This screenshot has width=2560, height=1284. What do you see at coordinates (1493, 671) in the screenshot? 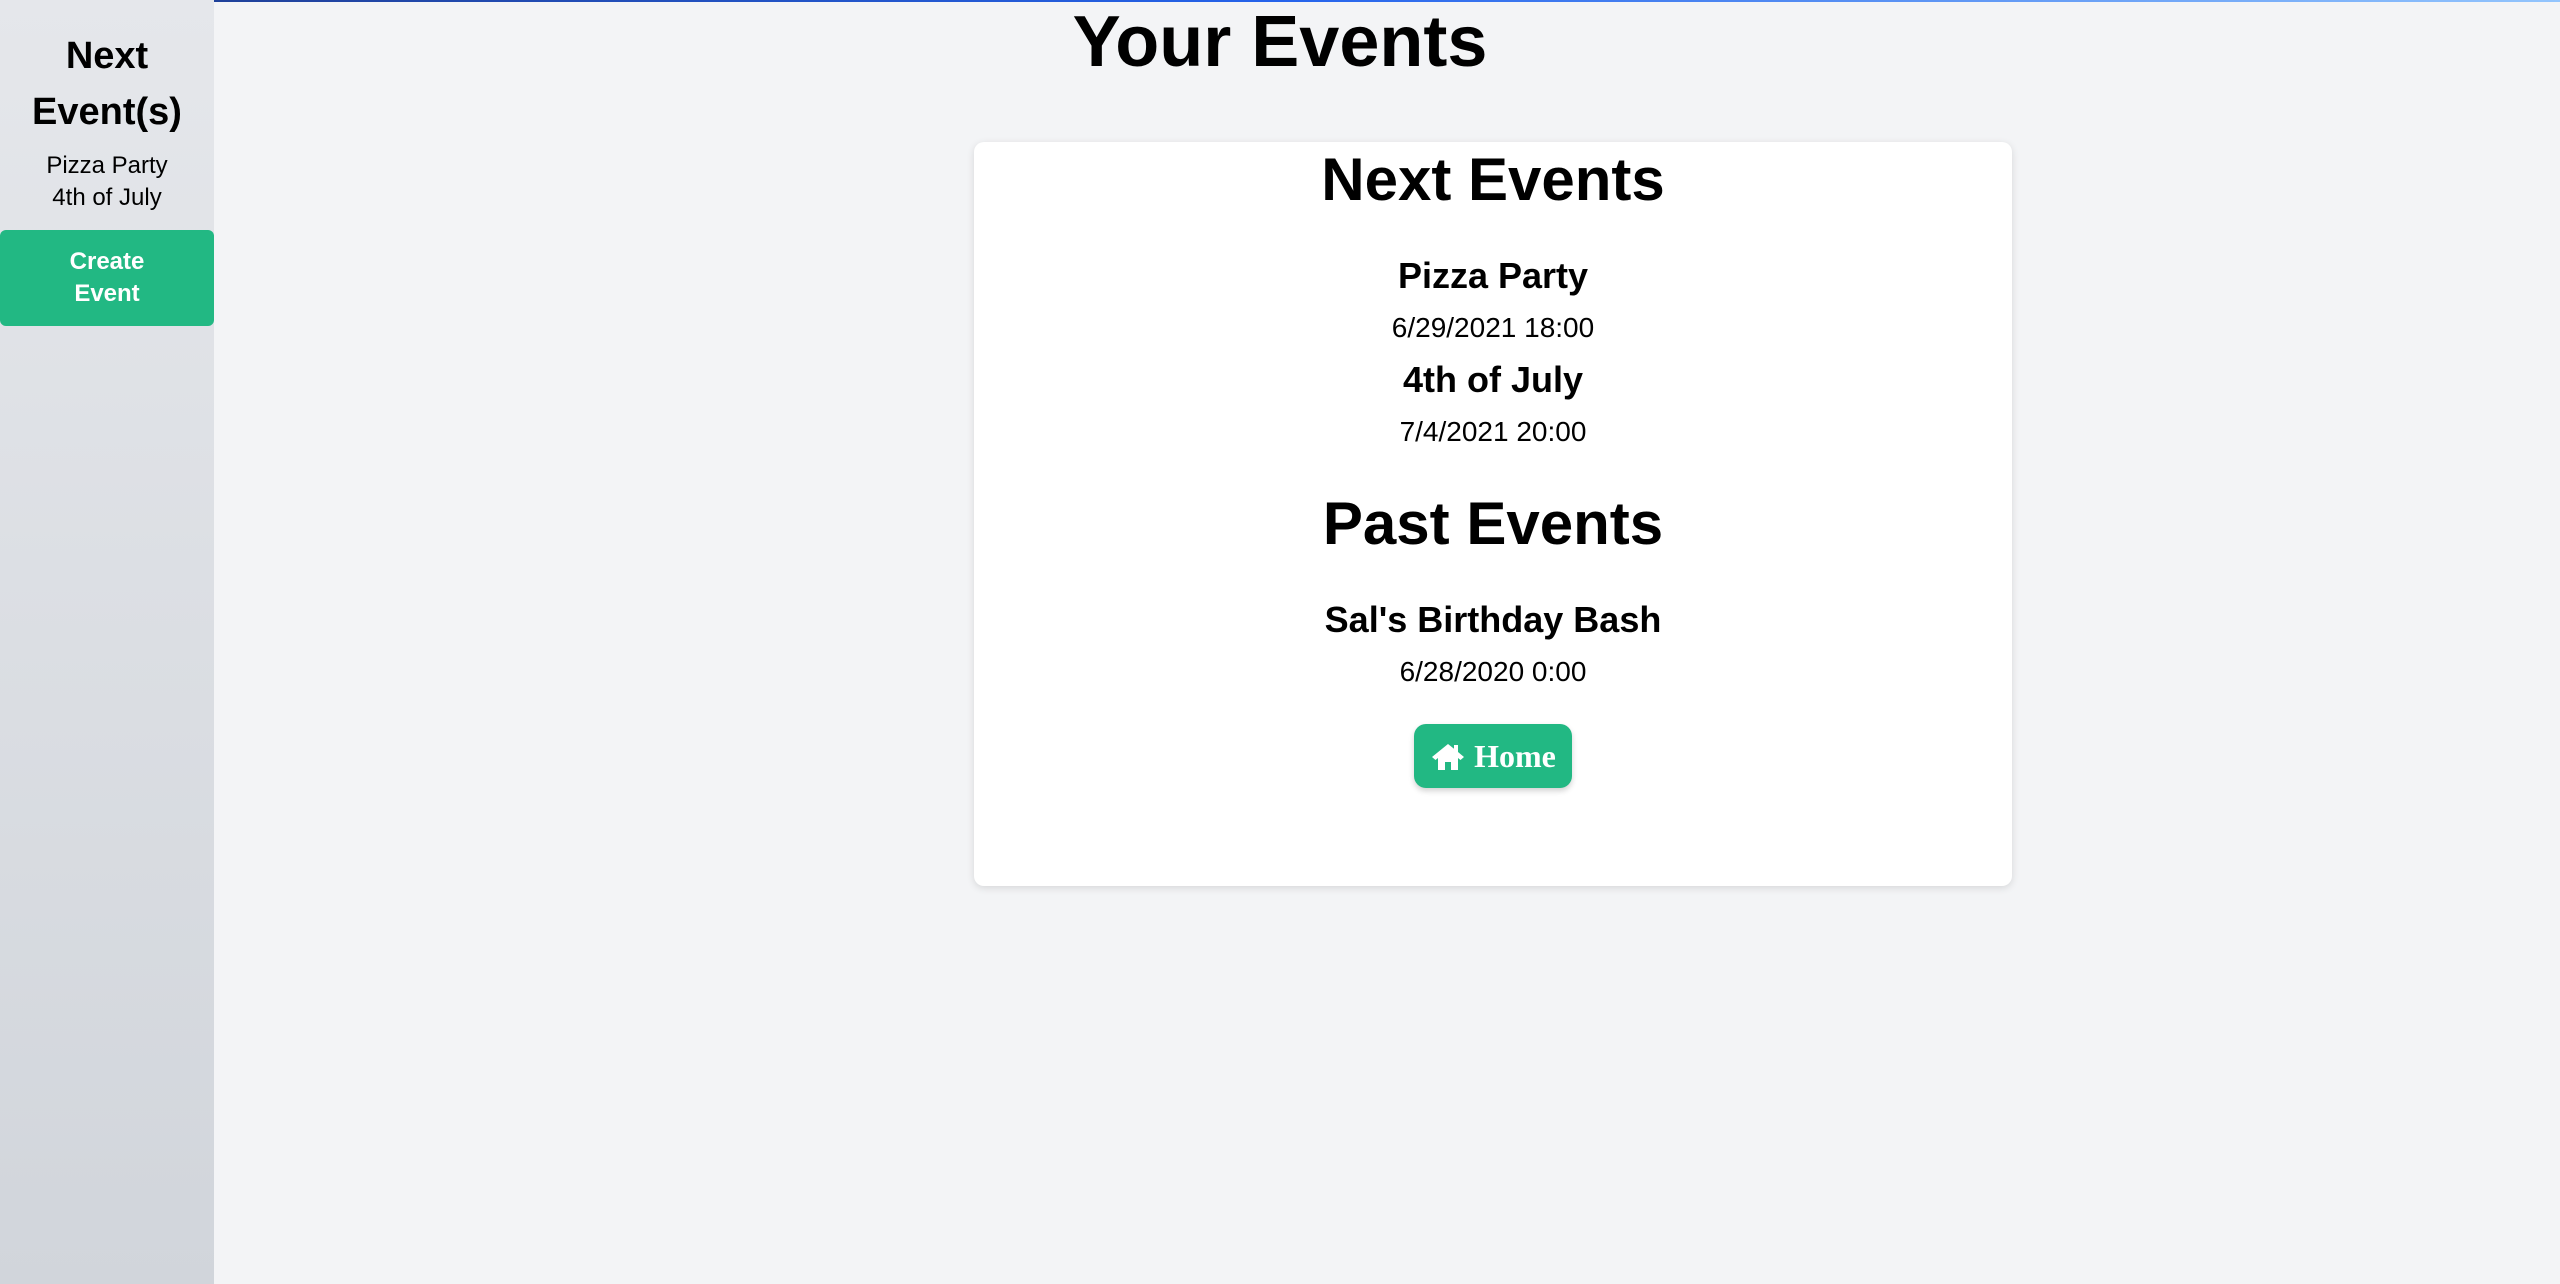
I see `event-date: 6/28/2020 0:00` at bounding box center [1493, 671].